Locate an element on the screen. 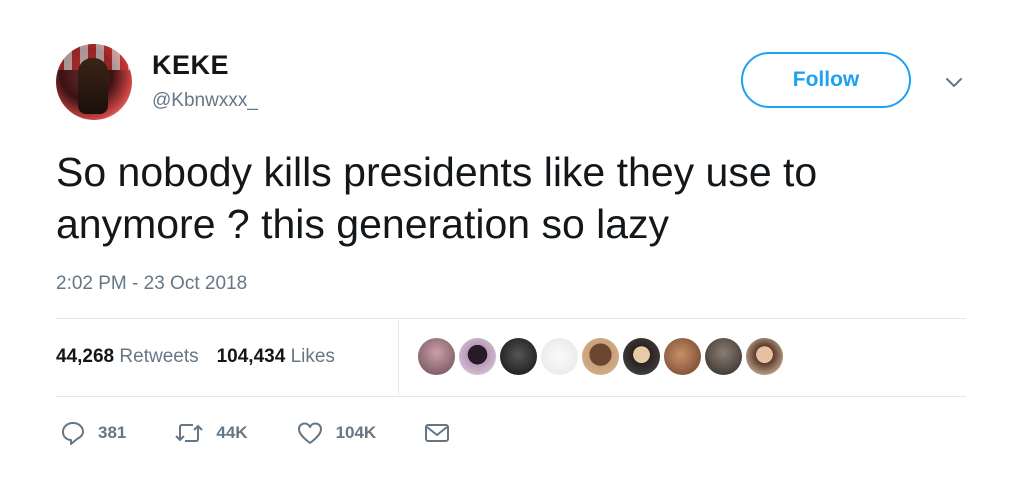 This screenshot has width=1024, height=490. tweet-timestamp: 2:02 PM - 23 Oct 2018 is located at coordinates (151, 284).